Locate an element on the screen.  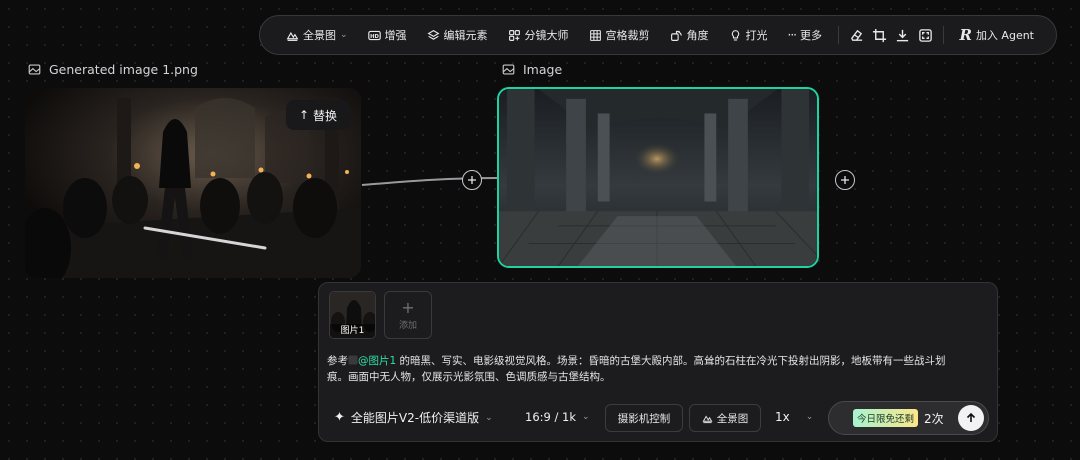
angle-tool: 角度 is located at coordinates (689, 35).